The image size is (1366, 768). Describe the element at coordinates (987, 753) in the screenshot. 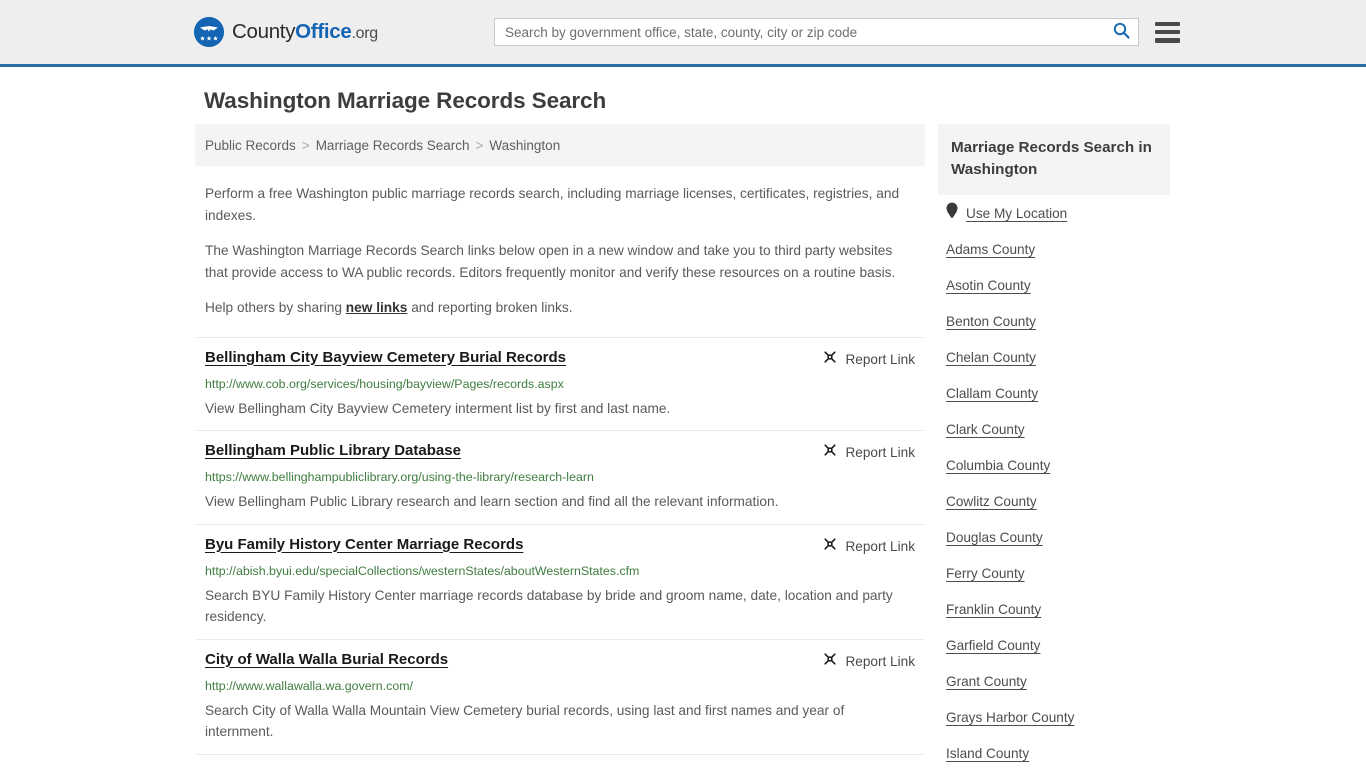

I see `county-link-island: Island County` at that location.